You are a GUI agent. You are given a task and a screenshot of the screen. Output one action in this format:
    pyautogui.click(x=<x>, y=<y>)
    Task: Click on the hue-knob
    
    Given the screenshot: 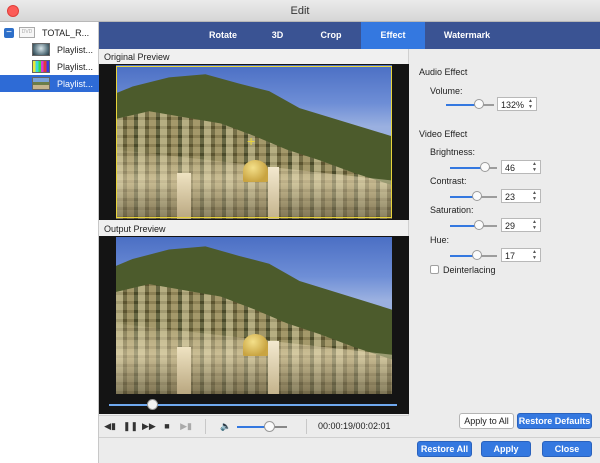 What is the action you would take?
    pyautogui.click(x=477, y=255)
    